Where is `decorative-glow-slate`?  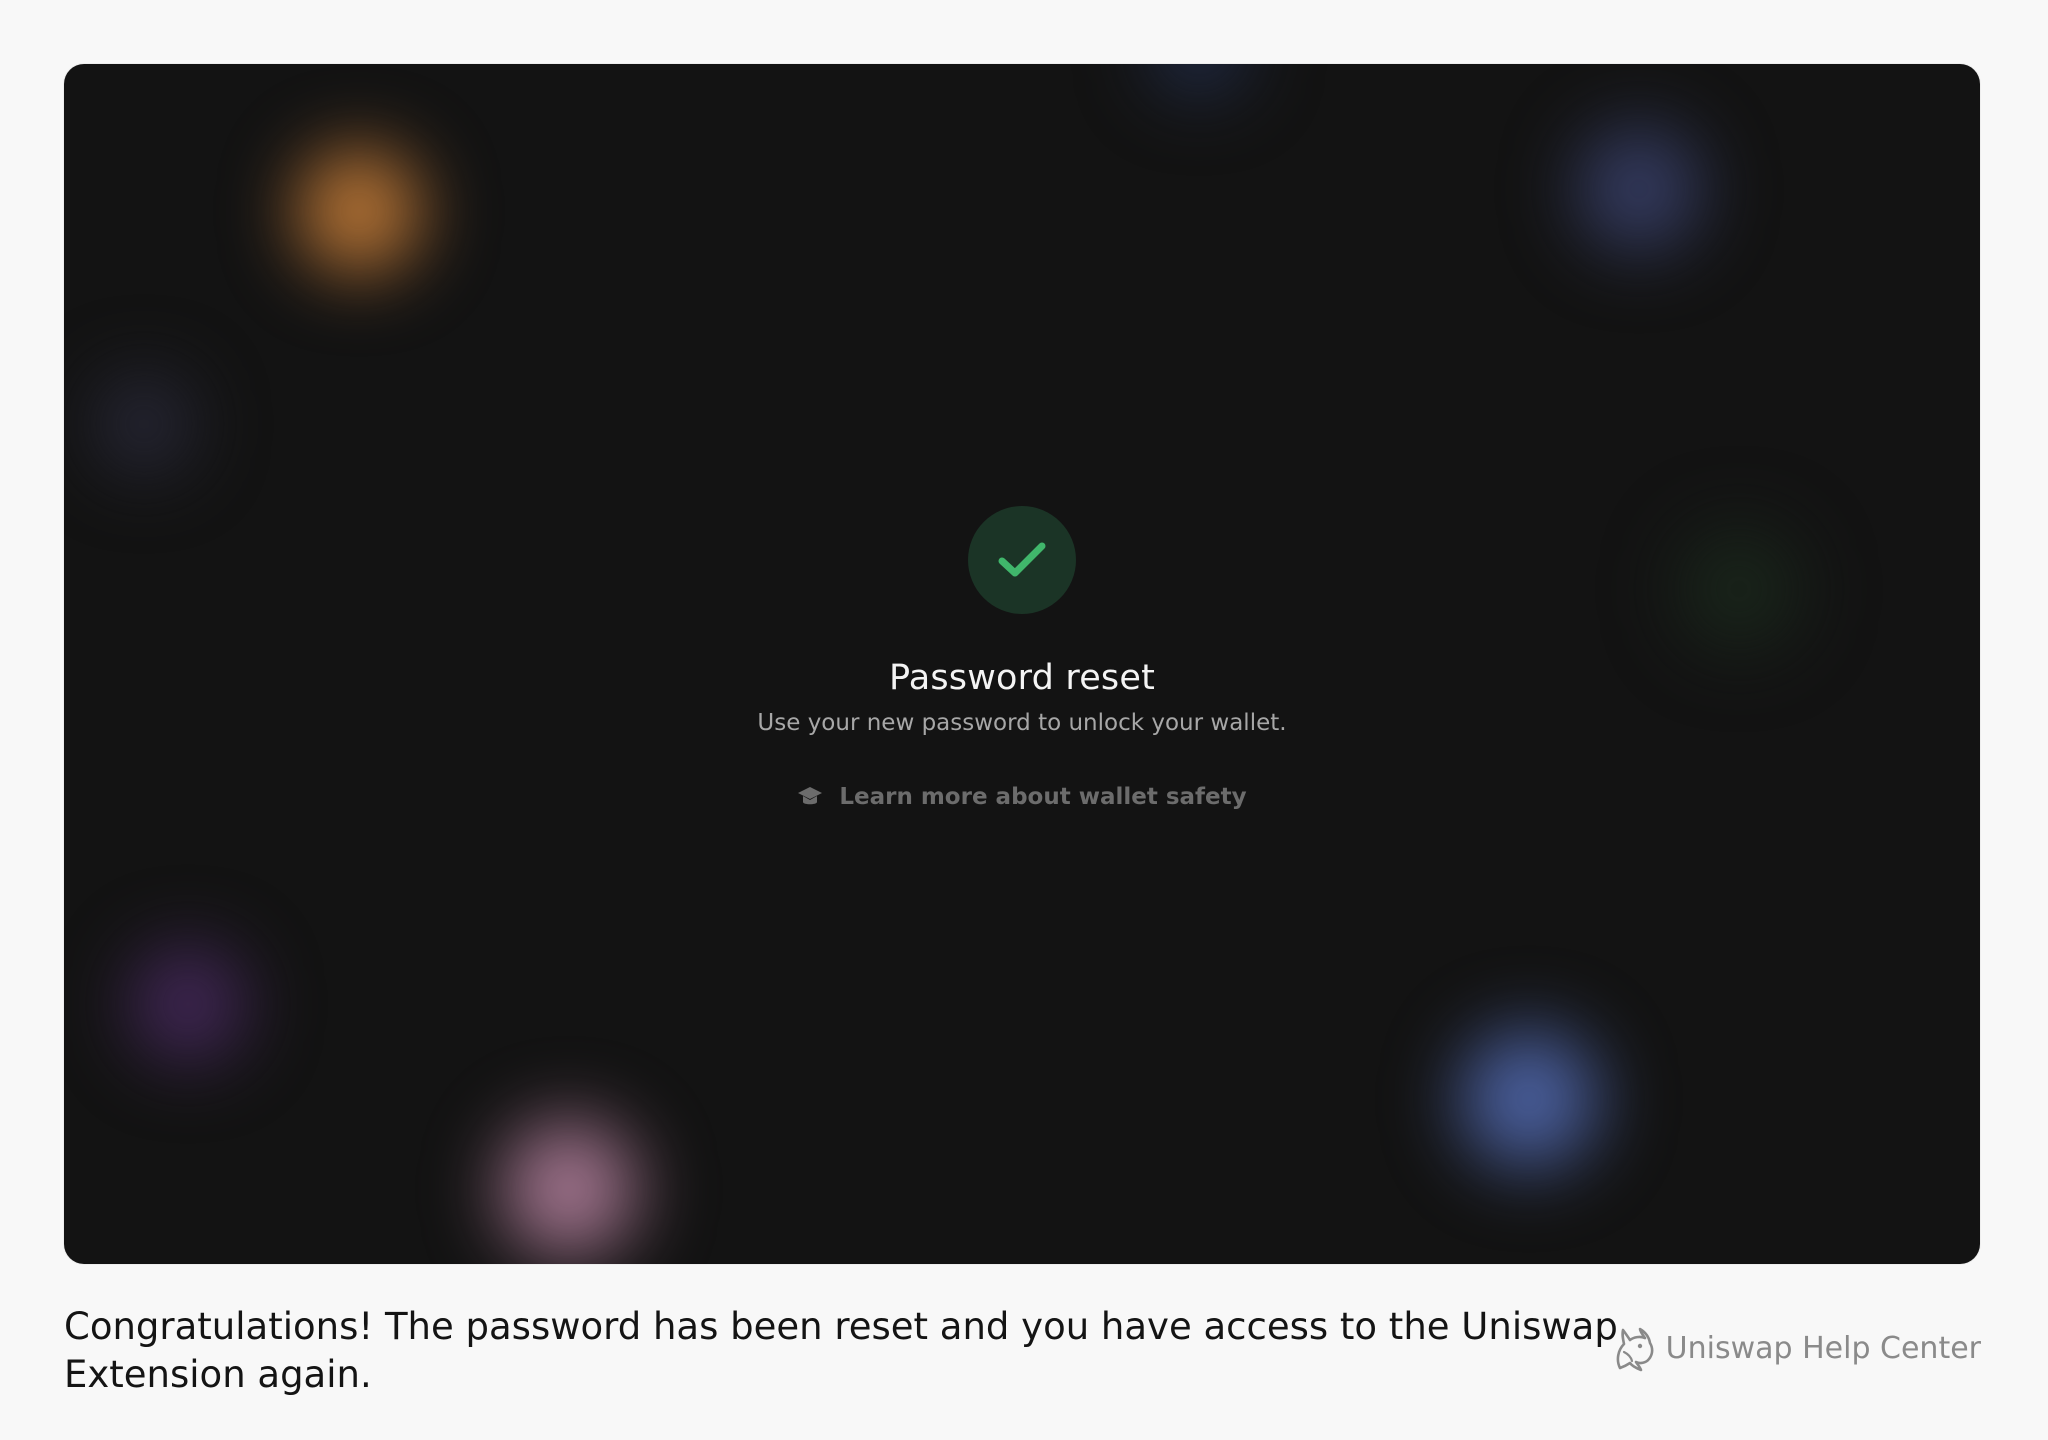
decorative-glow-slate is located at coordinates (144, 424).